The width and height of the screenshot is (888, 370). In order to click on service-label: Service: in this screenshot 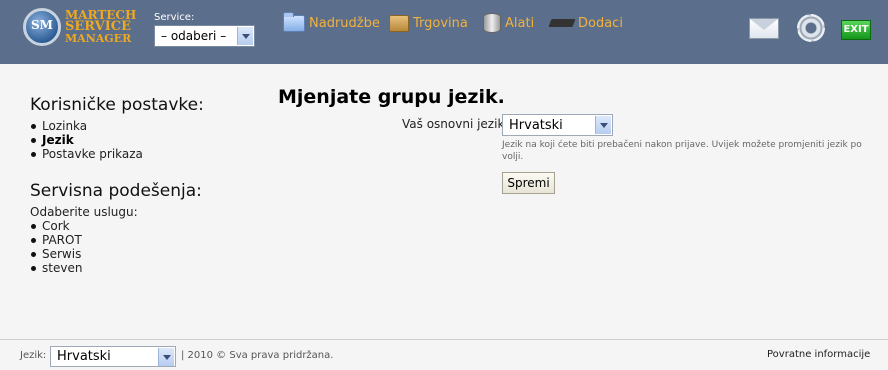, I will do `click(174, 17)`.